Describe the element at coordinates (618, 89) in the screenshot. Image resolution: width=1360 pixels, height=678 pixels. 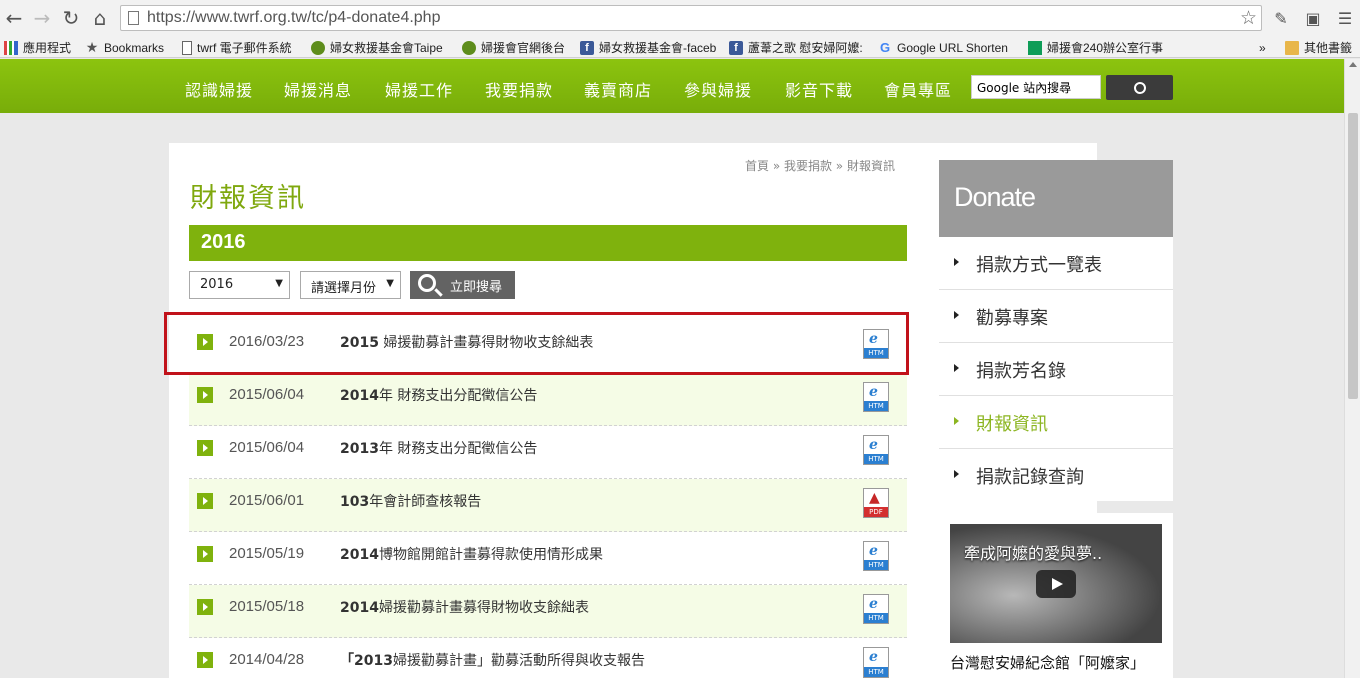
I see `nav-item: 義賣商店` at that location.